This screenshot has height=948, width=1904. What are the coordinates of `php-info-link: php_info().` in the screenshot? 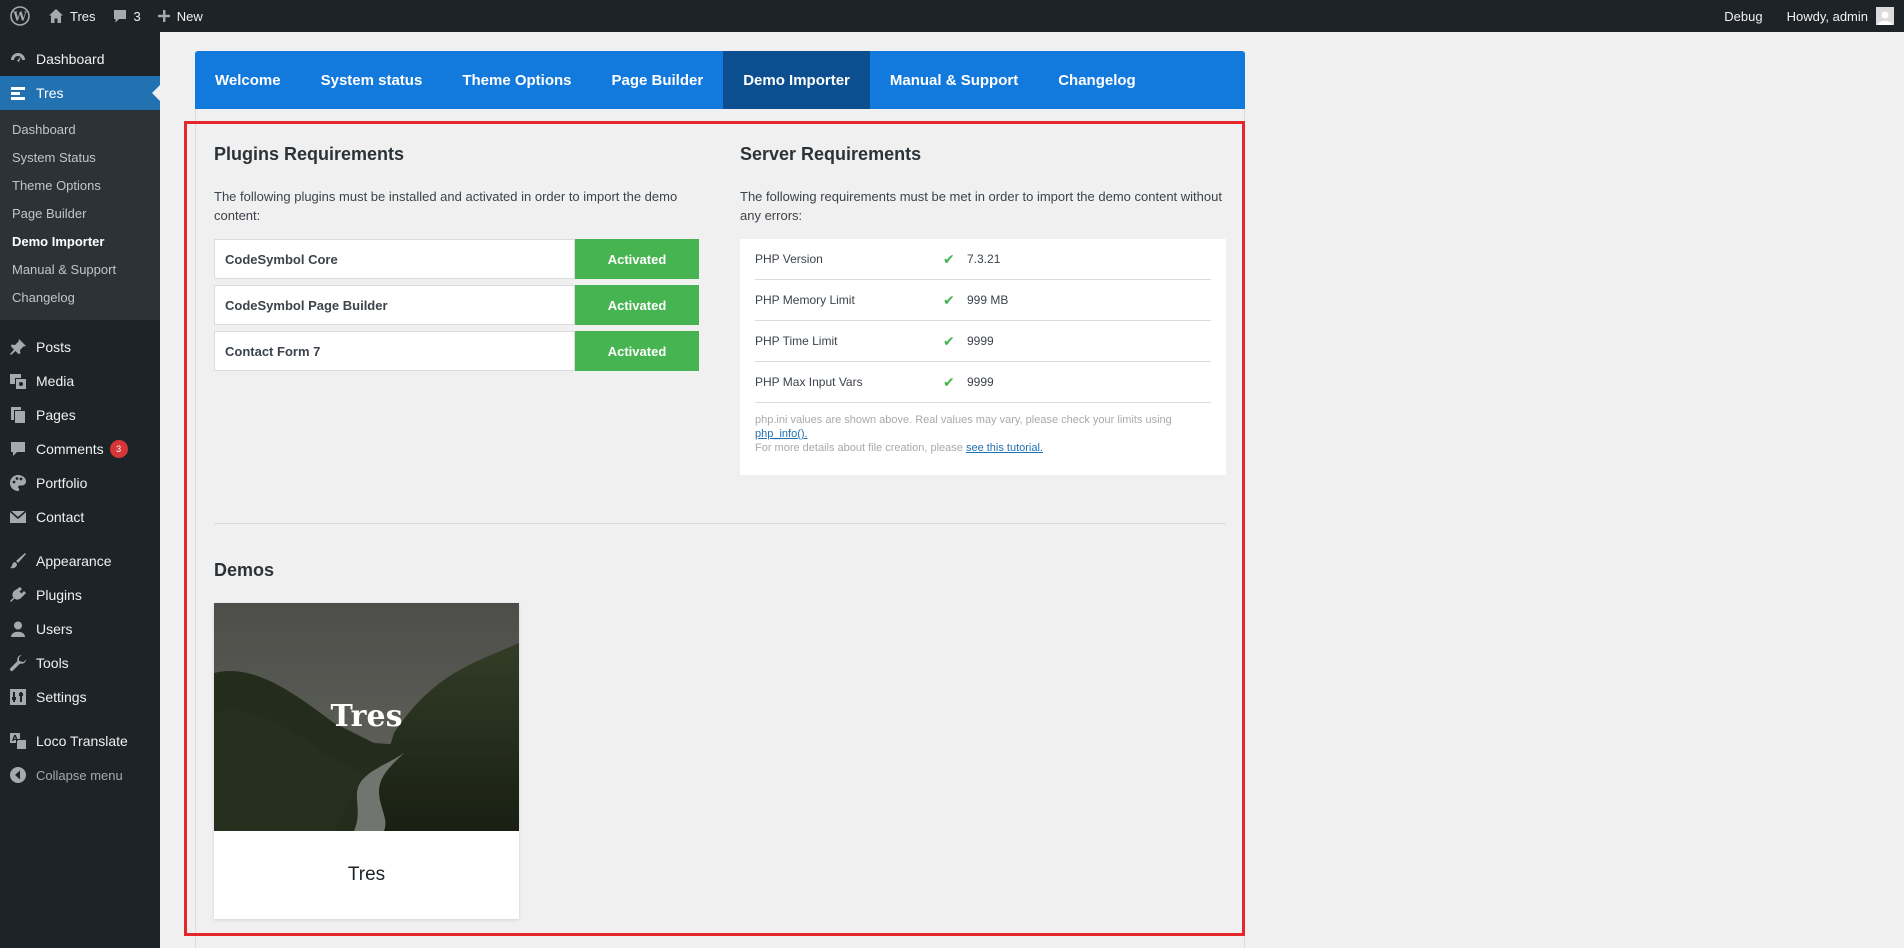 It's located at (781, 434).